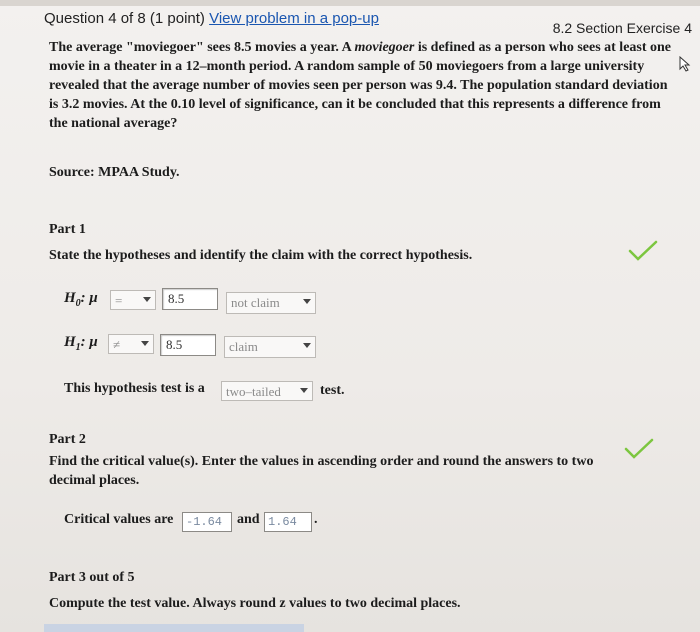  Describe the element at coordinates (243, 346) in the screenshot. I see `h1-claim-value: claim` at that location.